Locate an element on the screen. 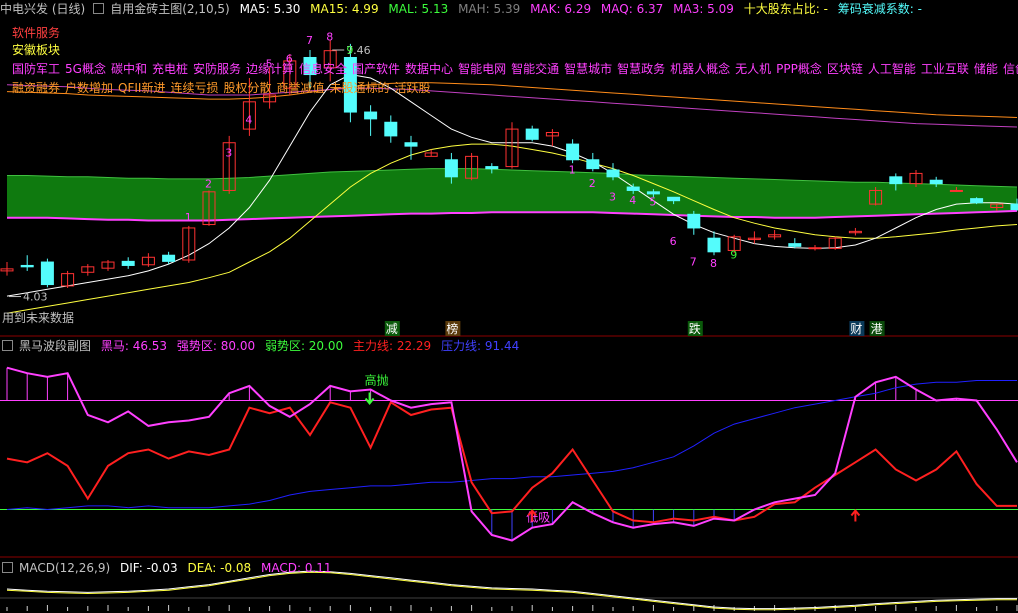  event-mark: 财 is located at coordinates (856, 329).